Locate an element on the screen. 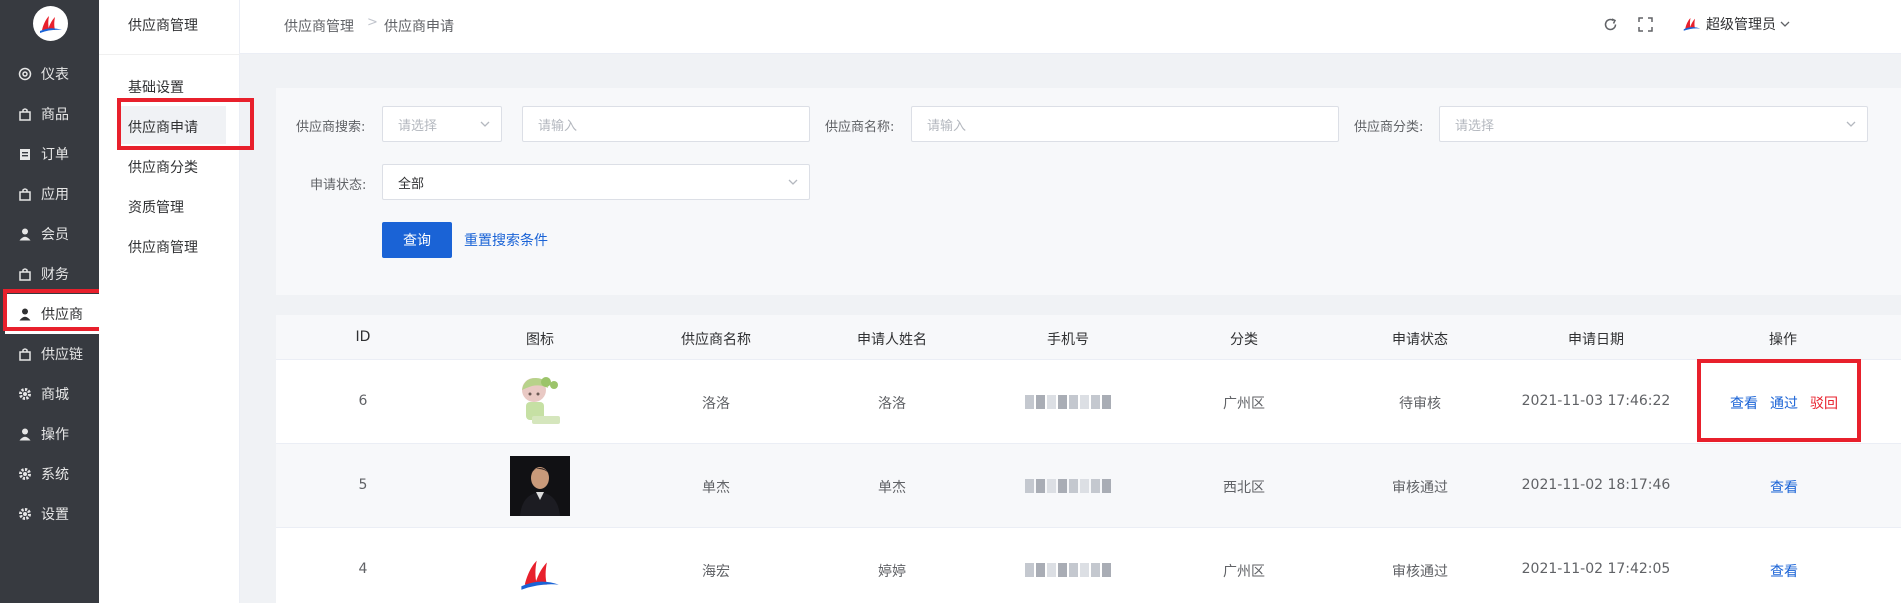  column-header-supplier-name: 供应商名称 is located at coordinates (716, 340).